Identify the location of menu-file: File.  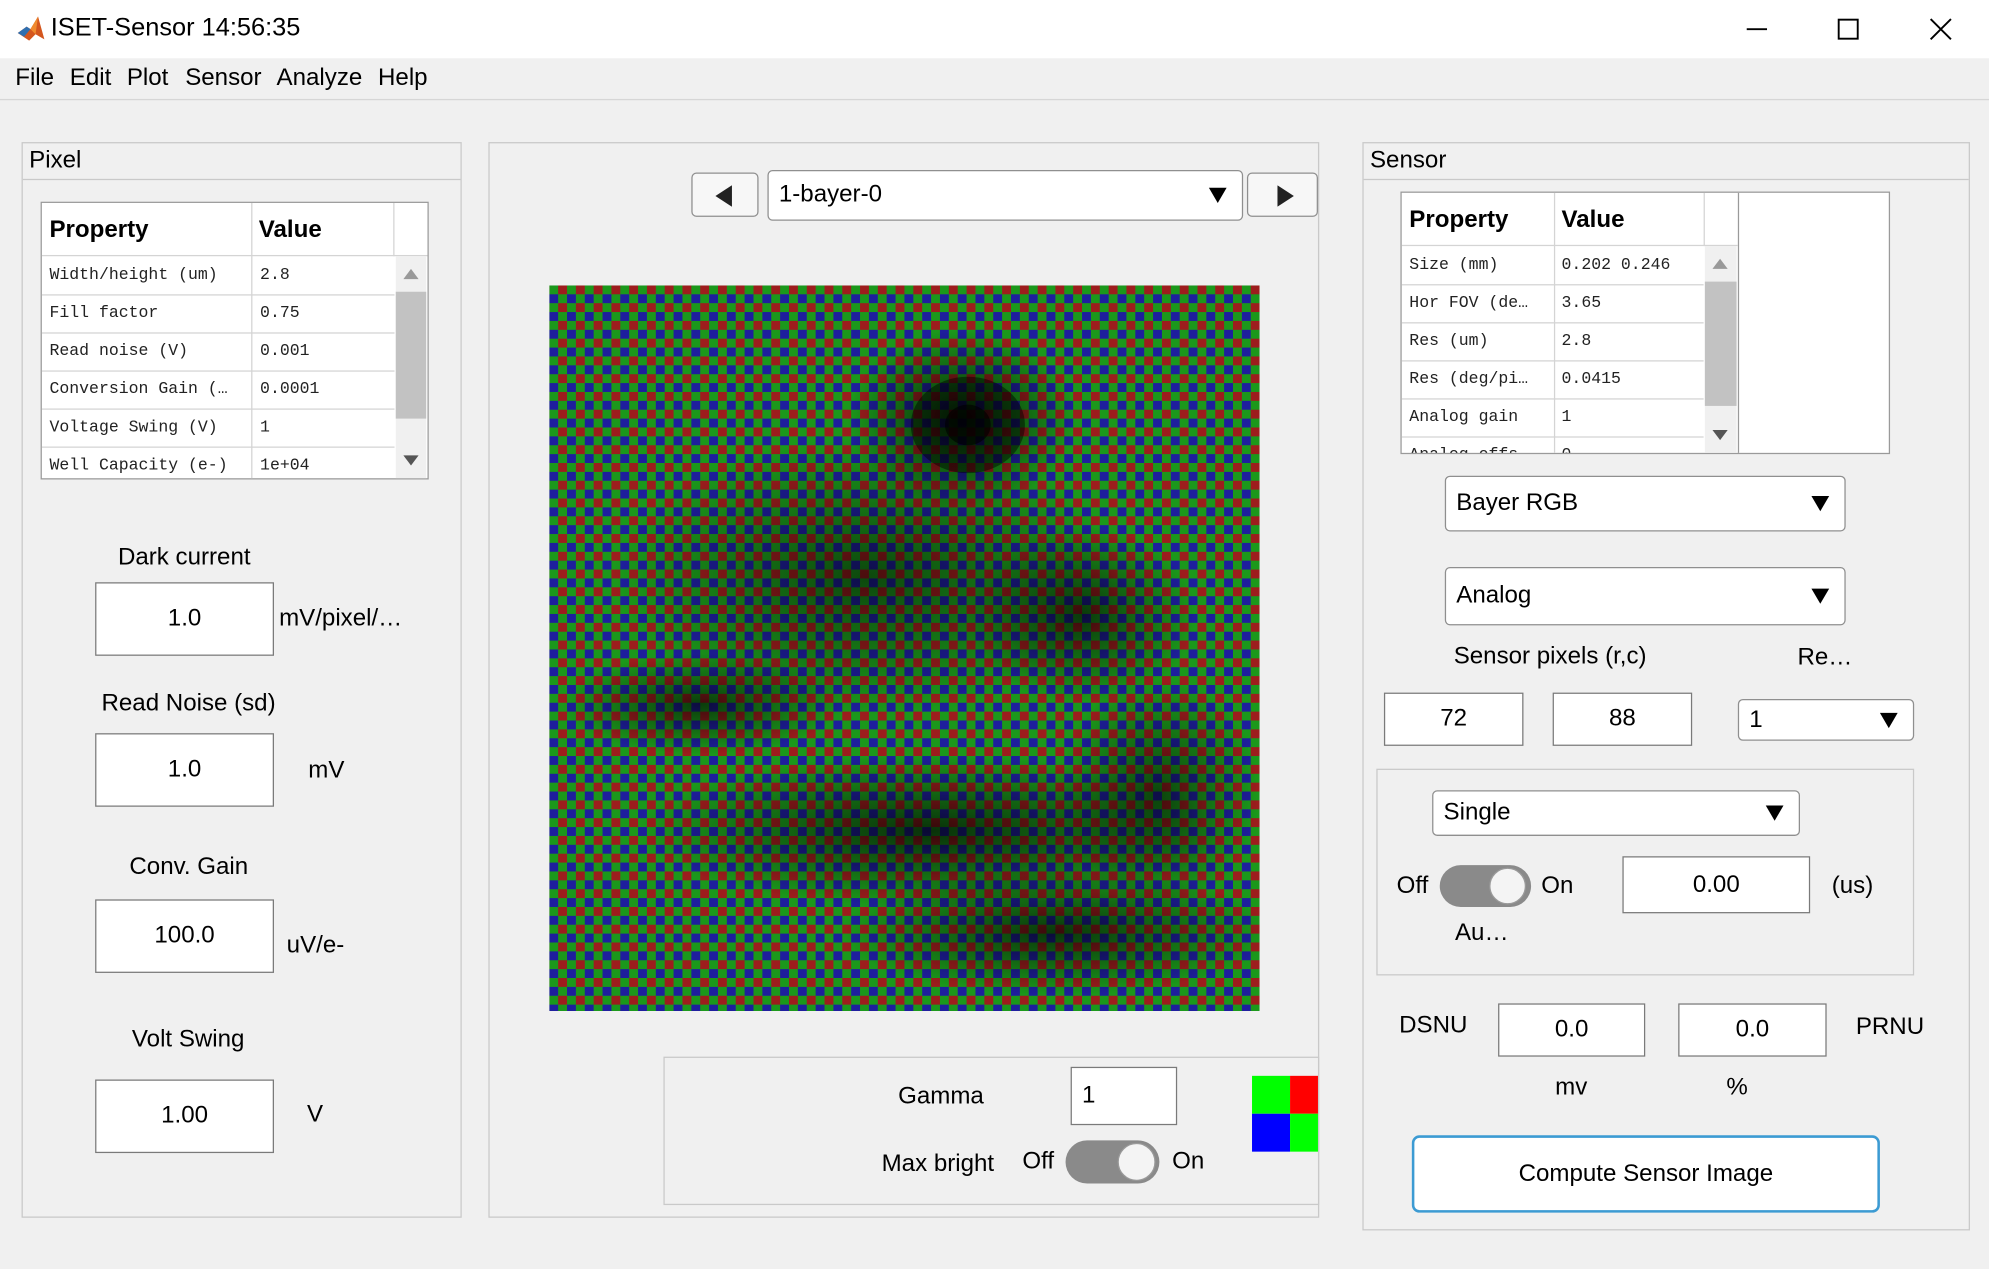
(34, 79).